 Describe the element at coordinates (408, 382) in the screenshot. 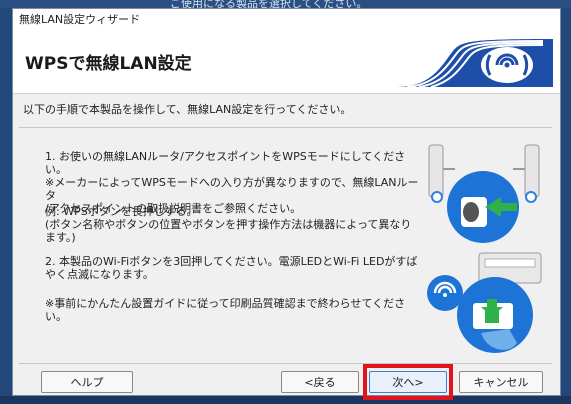

I see `next-button-highlight` at that location.